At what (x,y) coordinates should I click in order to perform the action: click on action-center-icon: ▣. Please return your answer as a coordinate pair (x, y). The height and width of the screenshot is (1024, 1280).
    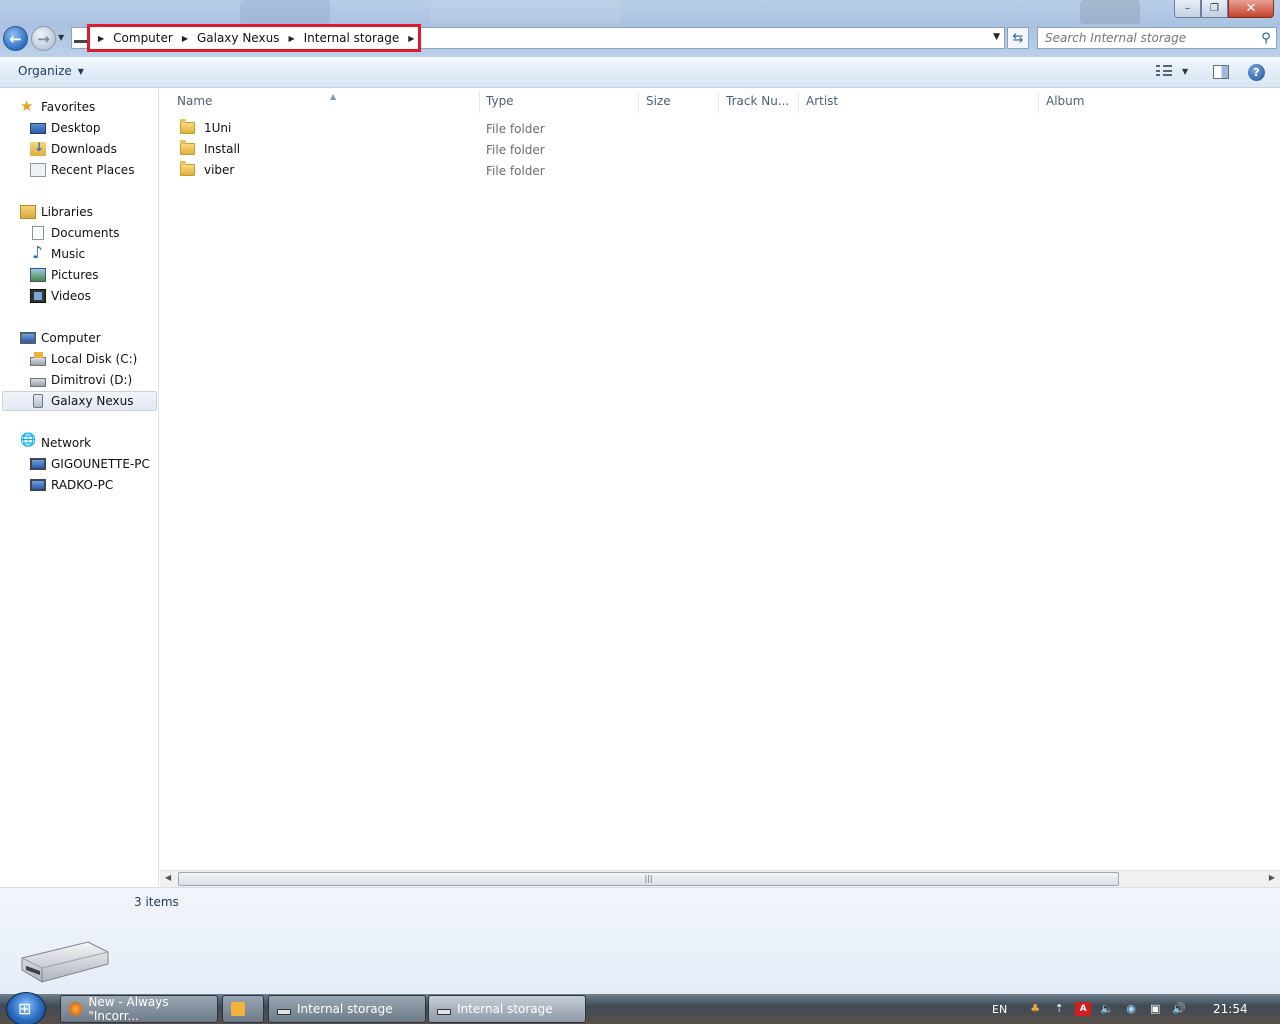
    Looking at the image, I should click on (1155, 1009).